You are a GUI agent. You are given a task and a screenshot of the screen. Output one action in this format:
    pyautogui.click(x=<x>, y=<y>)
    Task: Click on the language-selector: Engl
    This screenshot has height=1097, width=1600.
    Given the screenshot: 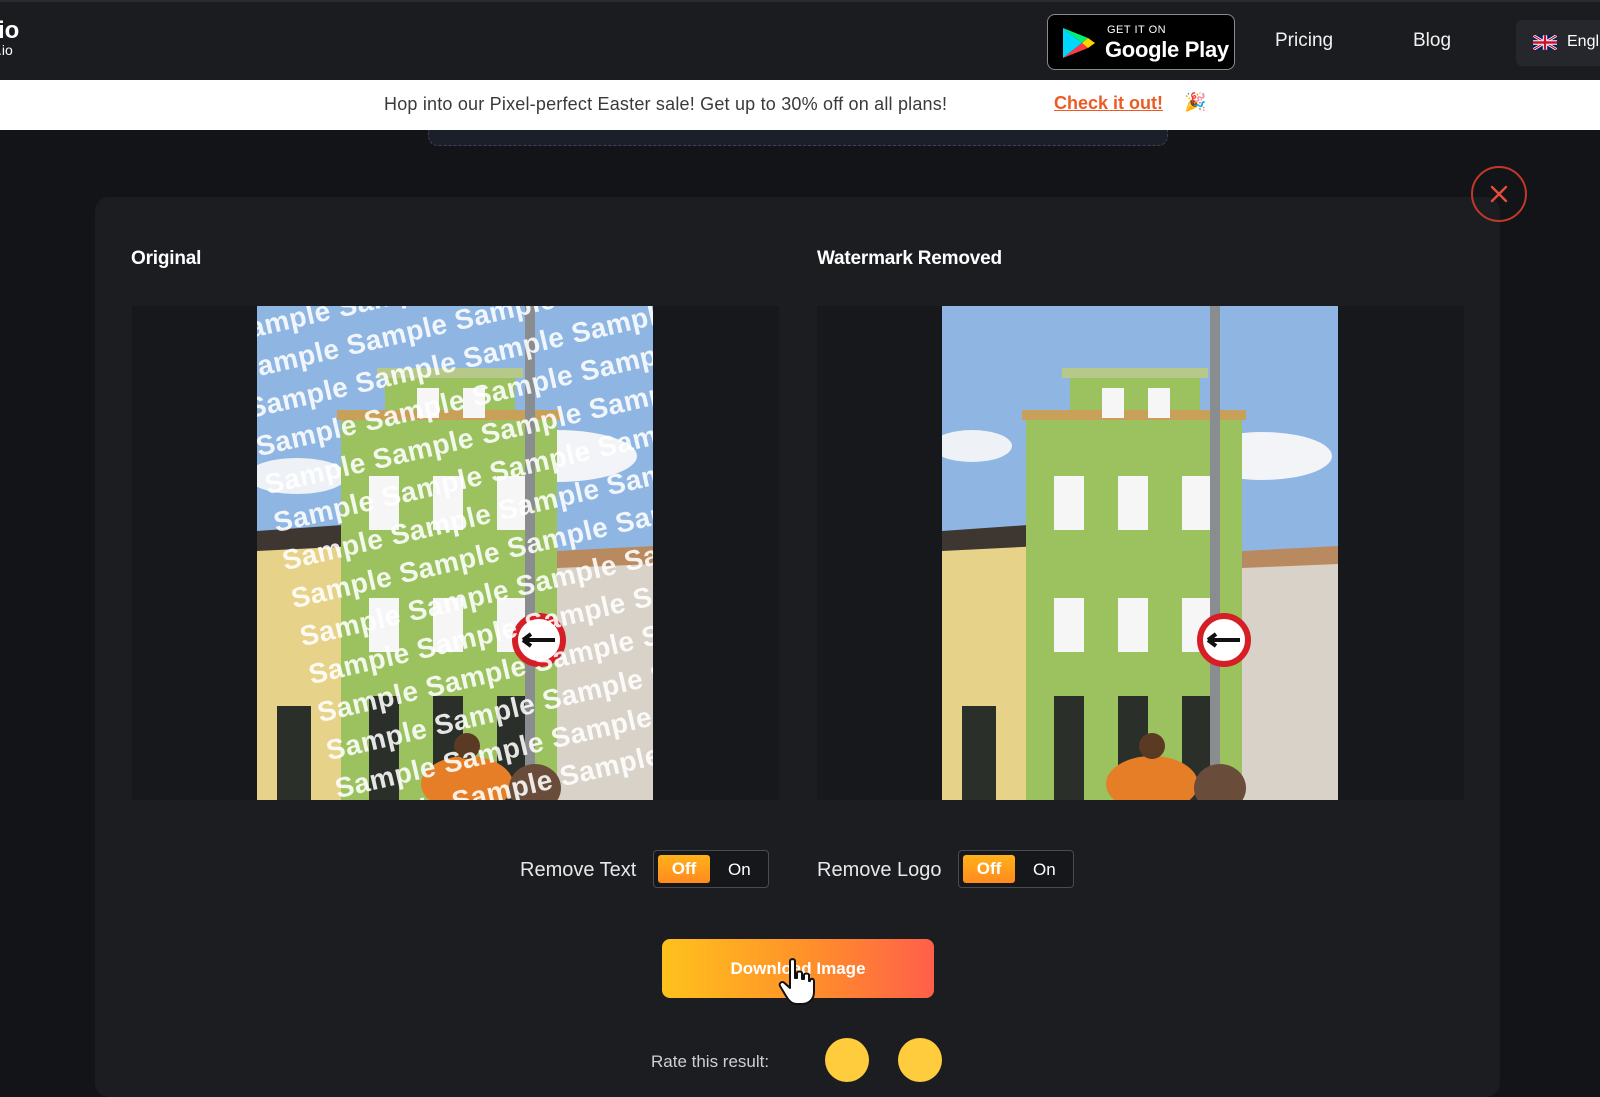 What is the action you would take?
    pyautogui.click(x=1558, y=43)
    